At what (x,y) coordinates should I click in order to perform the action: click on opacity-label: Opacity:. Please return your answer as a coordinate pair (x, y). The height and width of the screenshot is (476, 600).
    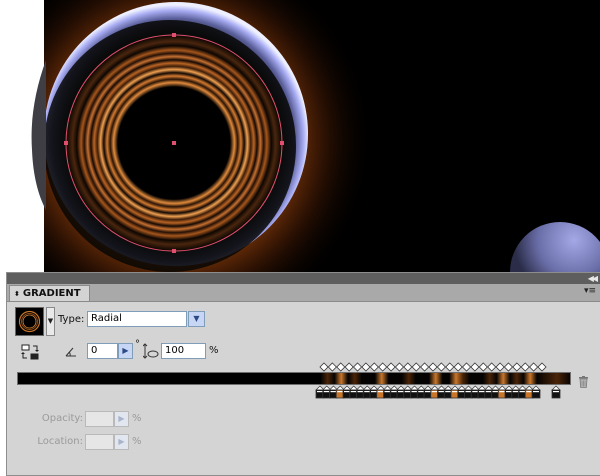
    Looking at the image, I should click on (62, 418).